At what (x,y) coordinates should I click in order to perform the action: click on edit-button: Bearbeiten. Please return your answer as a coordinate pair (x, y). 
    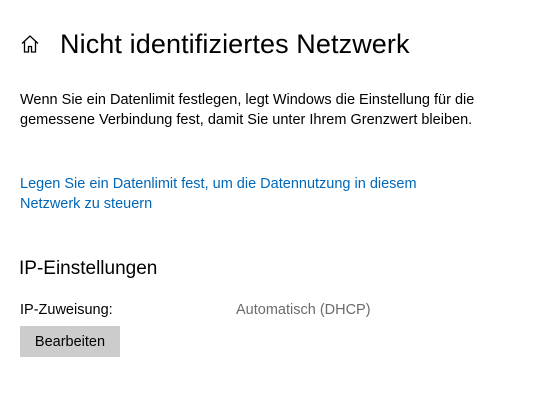
    Looking at the image, I should click on (70, 341).